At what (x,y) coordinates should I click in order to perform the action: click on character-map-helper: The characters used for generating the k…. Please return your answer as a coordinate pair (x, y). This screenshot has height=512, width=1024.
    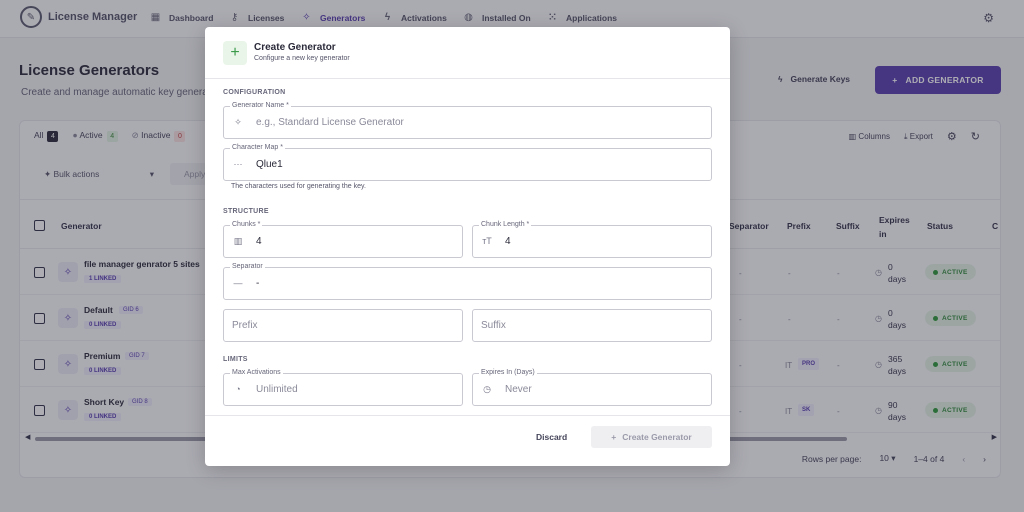
    Looking at the image, I should click on (298, 186).